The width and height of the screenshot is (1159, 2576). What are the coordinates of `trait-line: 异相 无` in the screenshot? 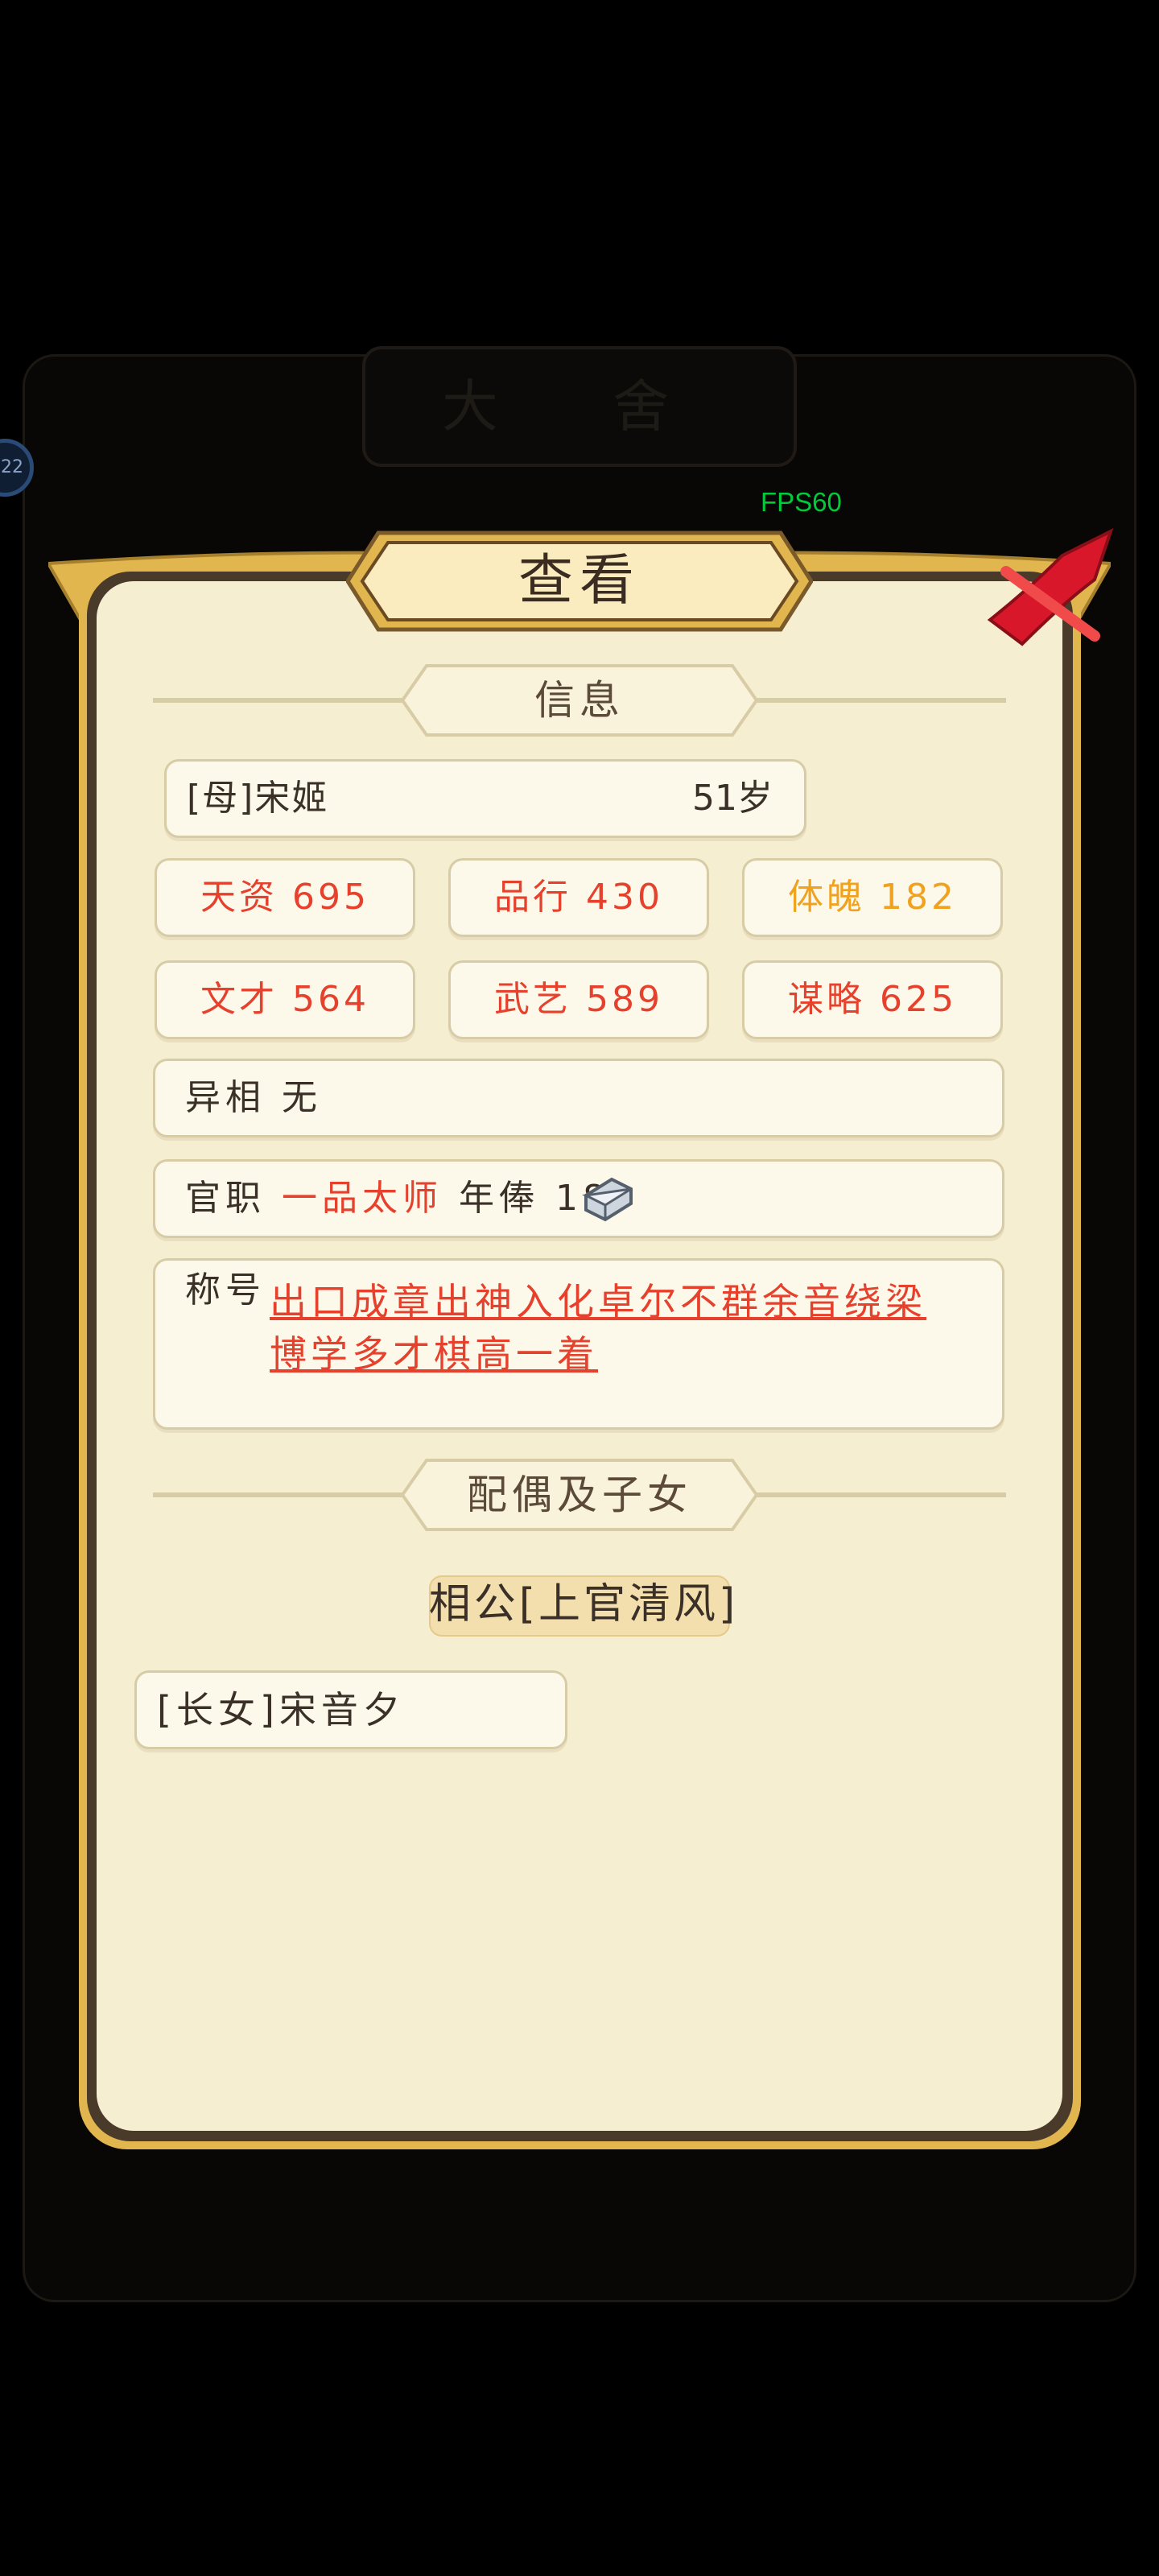 It's located at (253, 1097).